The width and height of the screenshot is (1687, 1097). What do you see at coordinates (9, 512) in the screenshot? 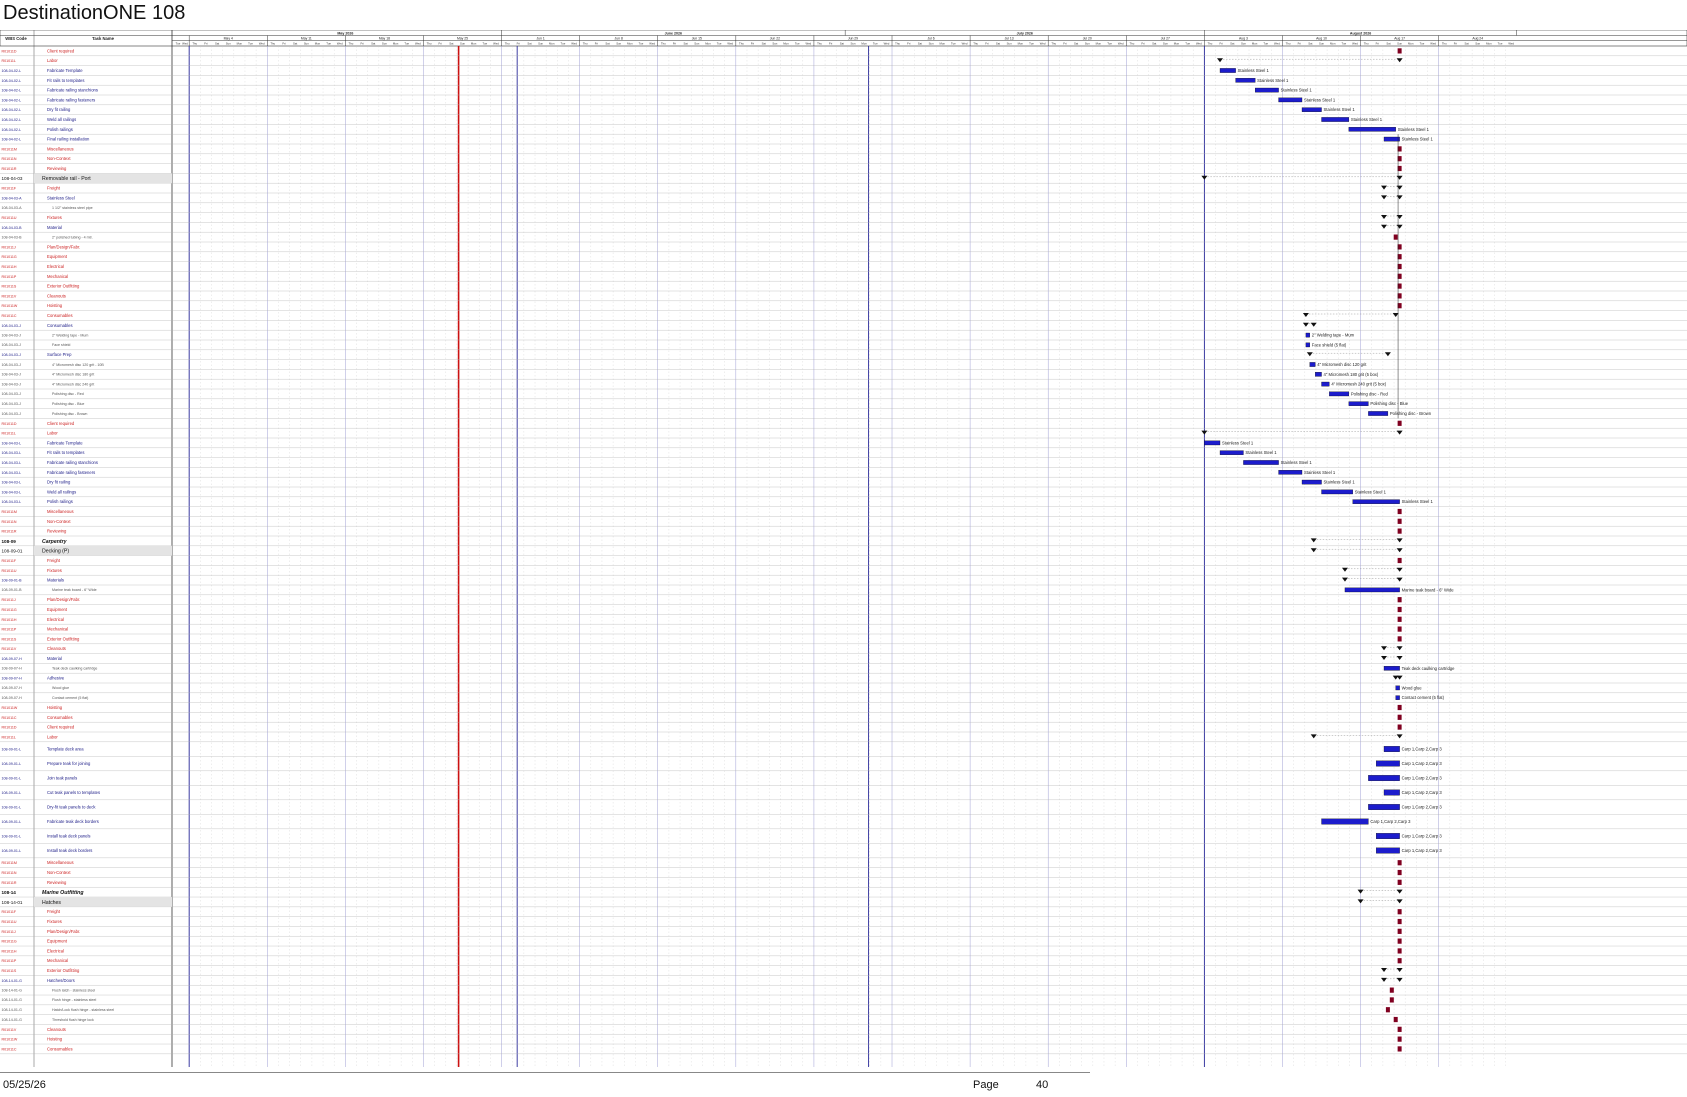
I see `row-wbs-code: R01011M` at bounding box center [9, 512].